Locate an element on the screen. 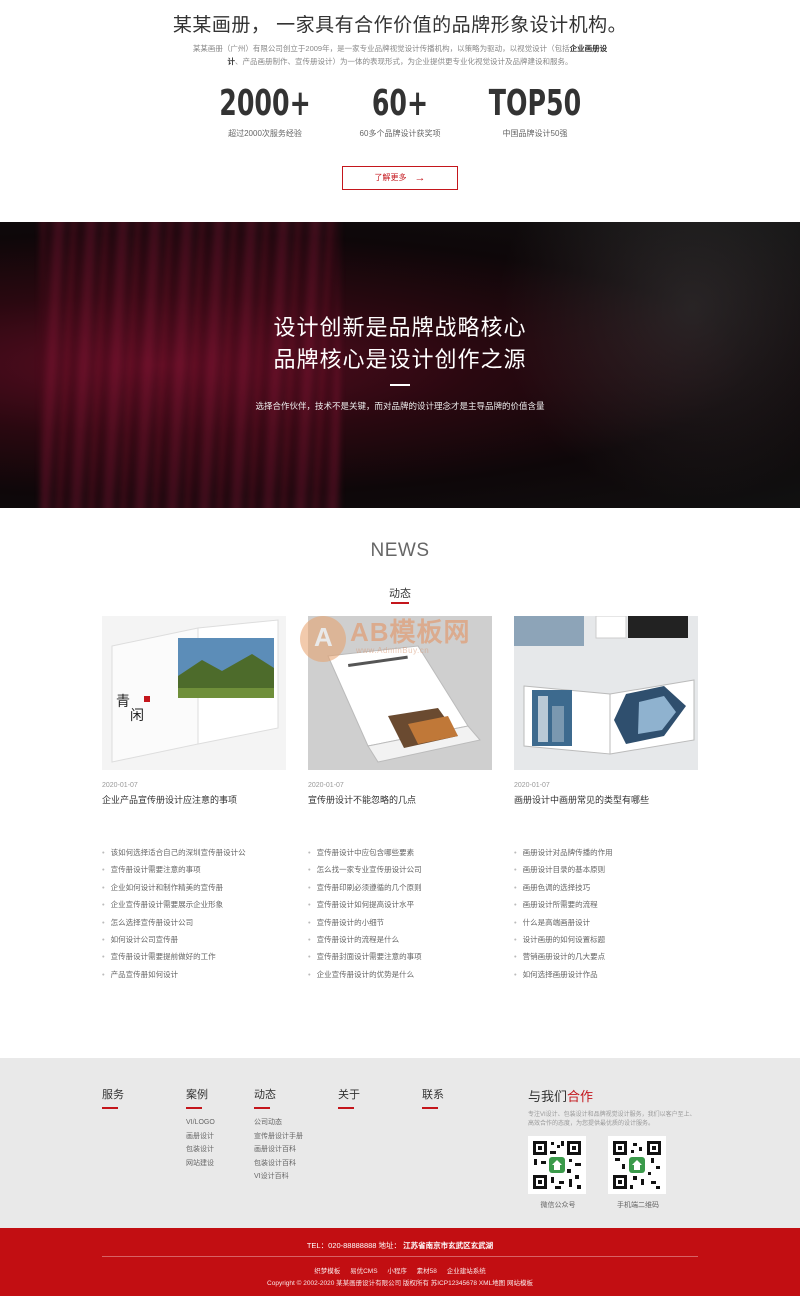 The height and width of the screenshot is (1296, 800). stat-item: TOP50 中国品牌设计50强 is located at coordinates (535, 110).